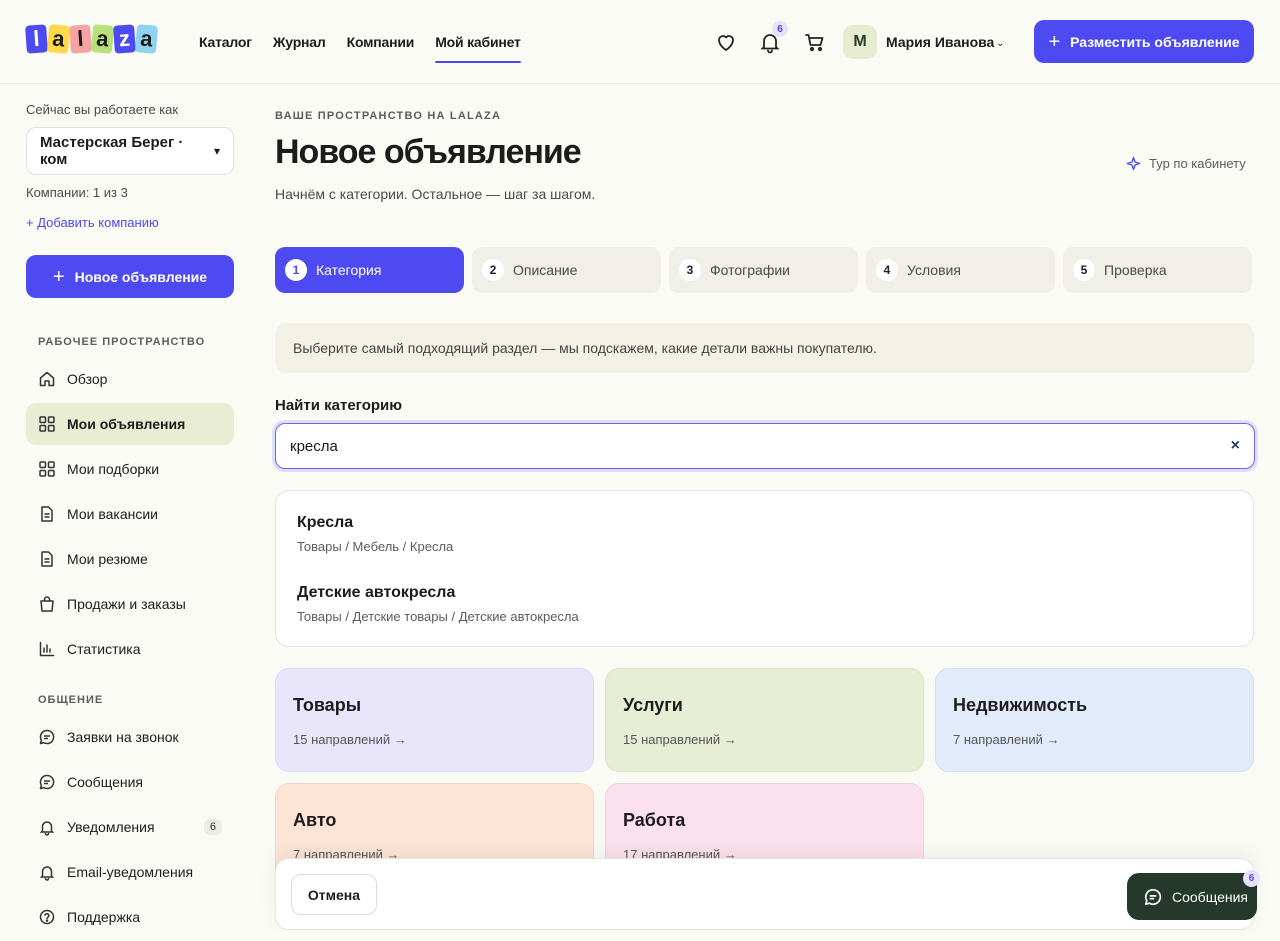 Image resolution: width=1280 pixels, height=941 pixels. Describe the element at coordinates (375, 534) in the screenshot. I see `search-result-item: Кресла Товары / Мебель / Кресла` at that location.